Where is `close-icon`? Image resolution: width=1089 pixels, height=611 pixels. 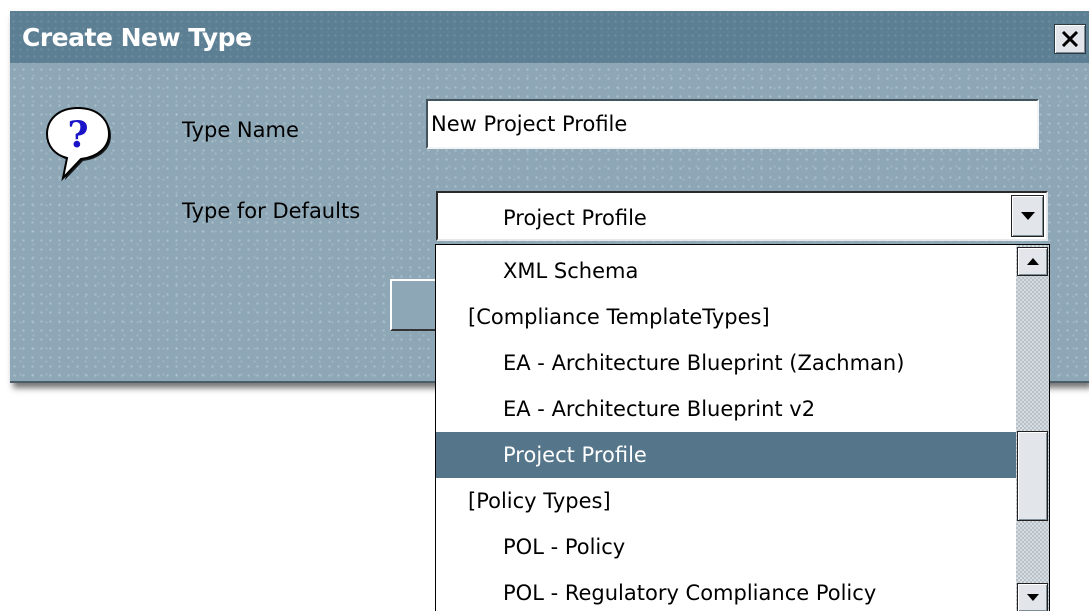 close-icon is located at coordinates (1070, 39).